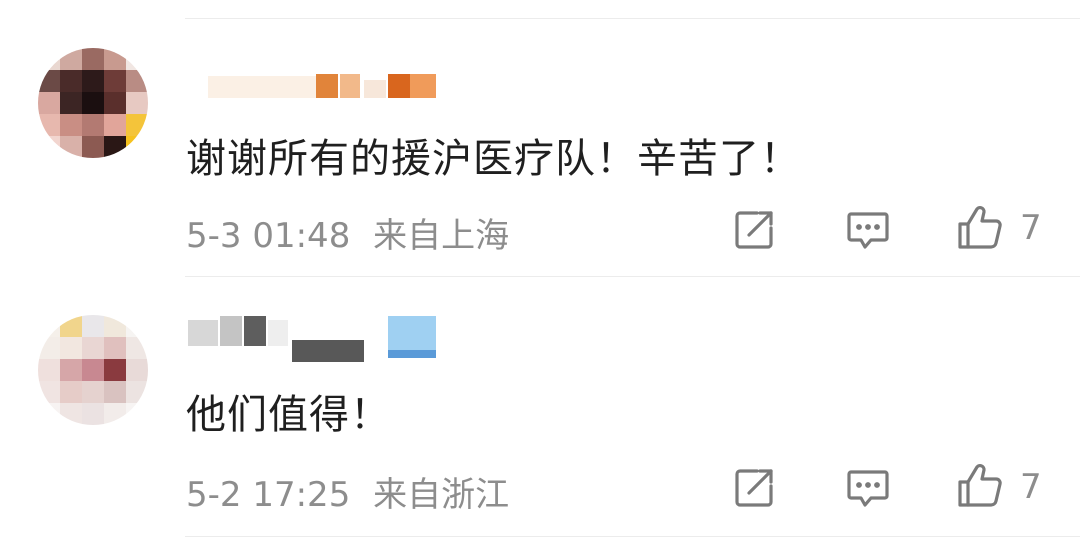  Describe the element at coordinates (288, 415) in the screenshot. I see `comment-text: 他们值得！` at that location.